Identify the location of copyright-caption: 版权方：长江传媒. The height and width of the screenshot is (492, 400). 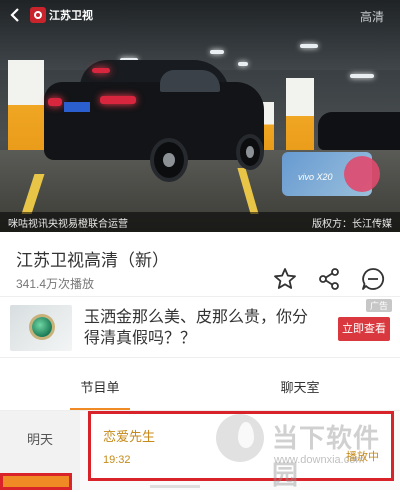
(352, 224).